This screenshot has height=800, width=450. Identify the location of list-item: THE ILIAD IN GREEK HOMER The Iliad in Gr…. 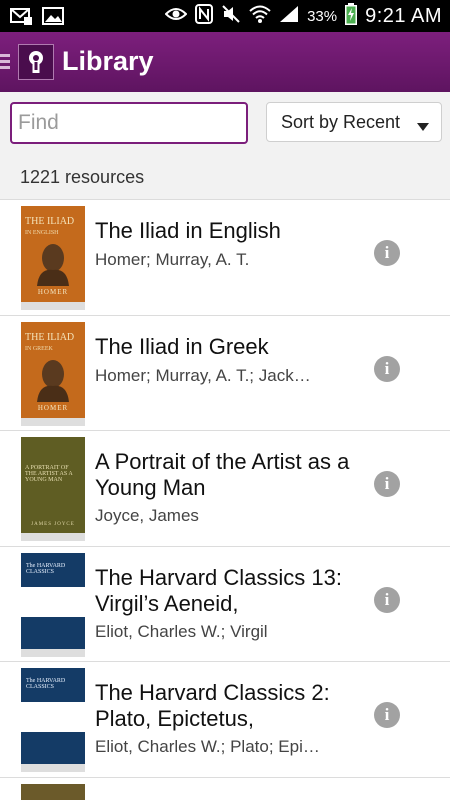
(225, 372).